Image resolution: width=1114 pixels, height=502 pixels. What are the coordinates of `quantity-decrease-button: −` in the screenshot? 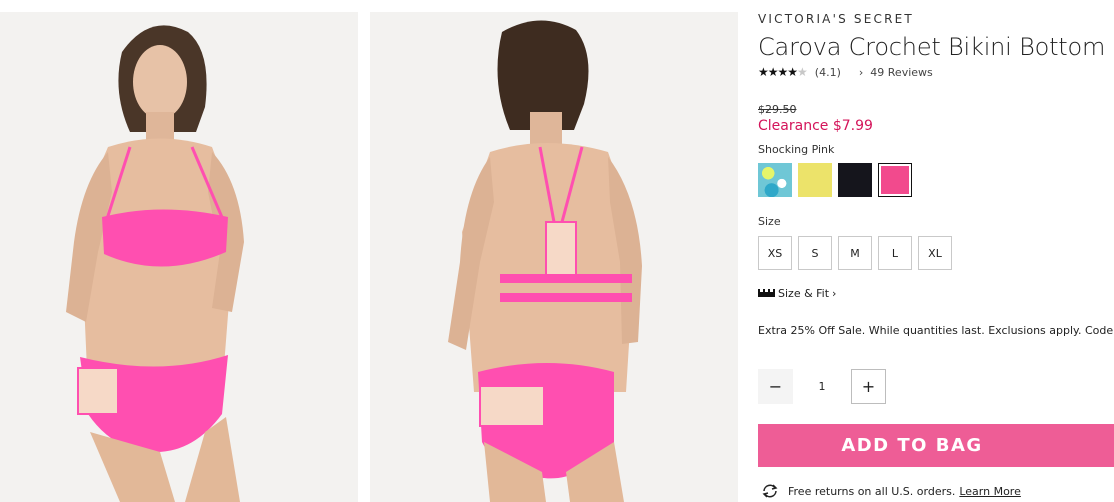 It's located at (775, 386).